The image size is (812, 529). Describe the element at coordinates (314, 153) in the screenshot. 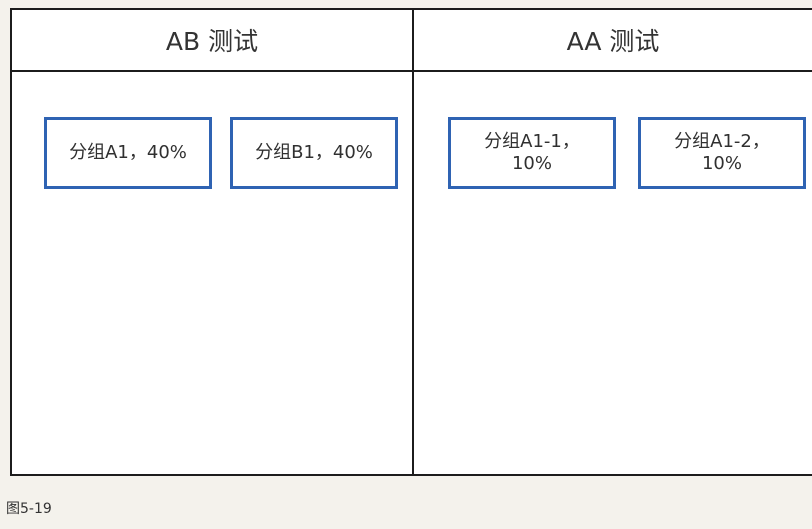

I see `group-b1-box: 分组B1，40%` at that location.